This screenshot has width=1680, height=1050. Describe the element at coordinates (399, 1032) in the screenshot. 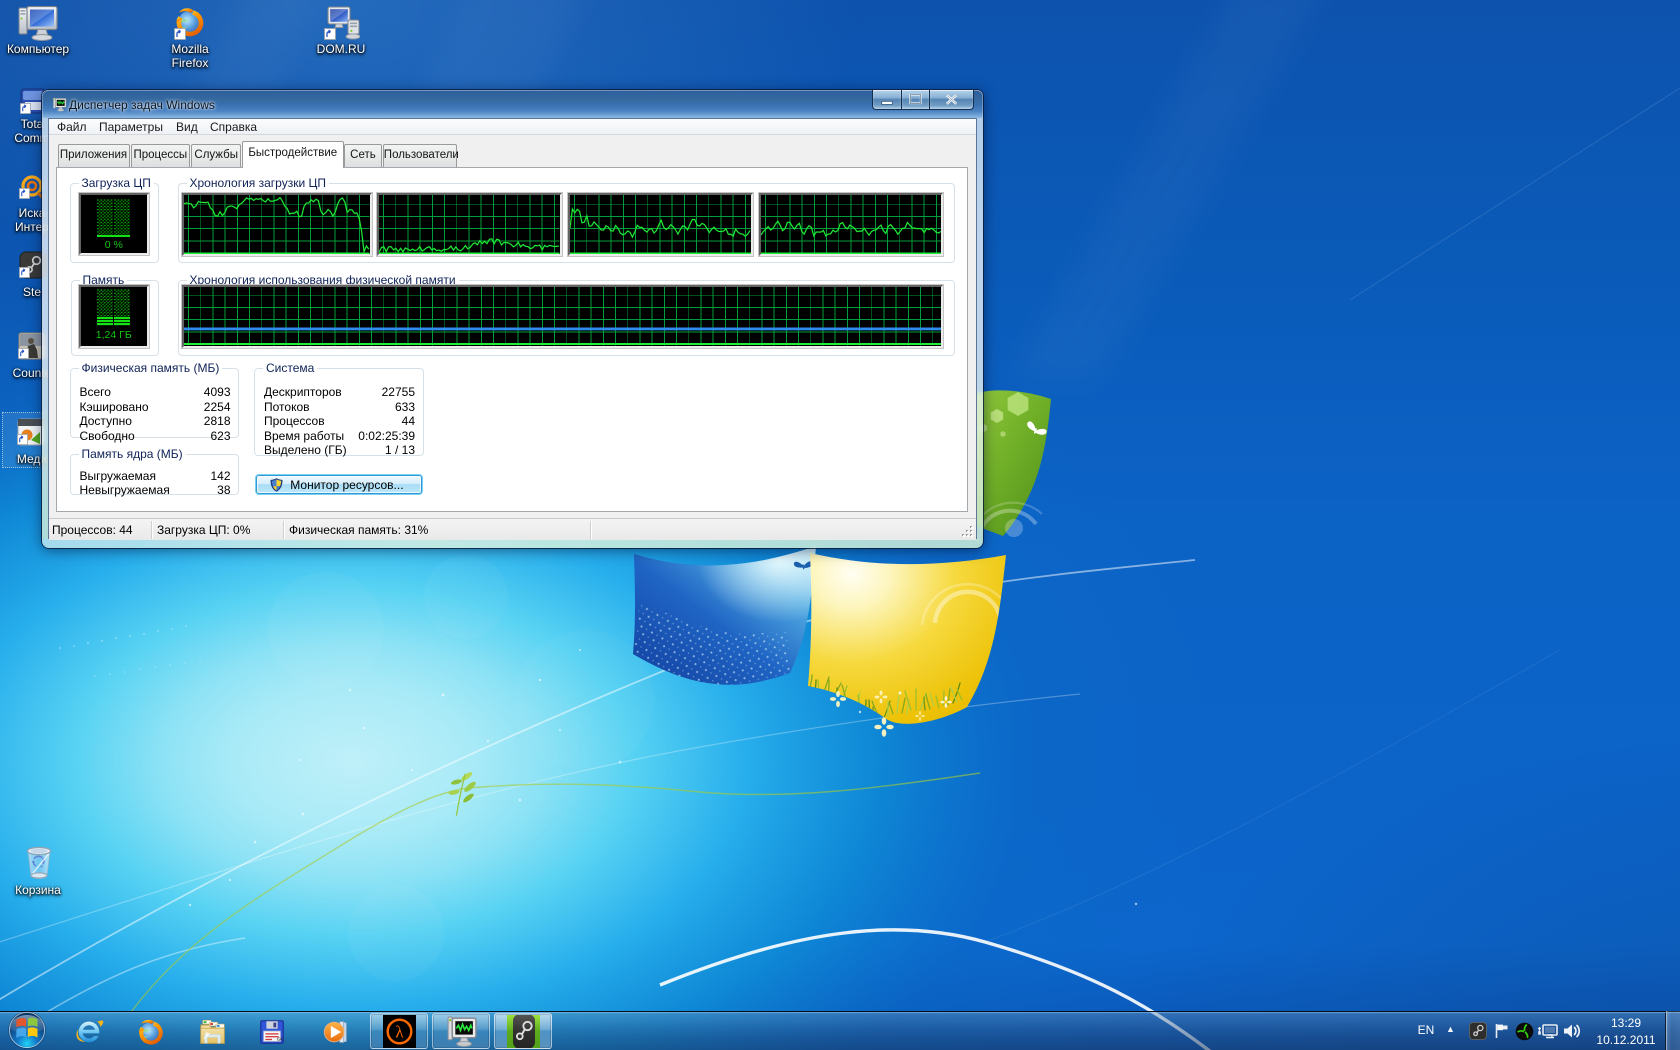

I see `svg-text: λ` at that location.